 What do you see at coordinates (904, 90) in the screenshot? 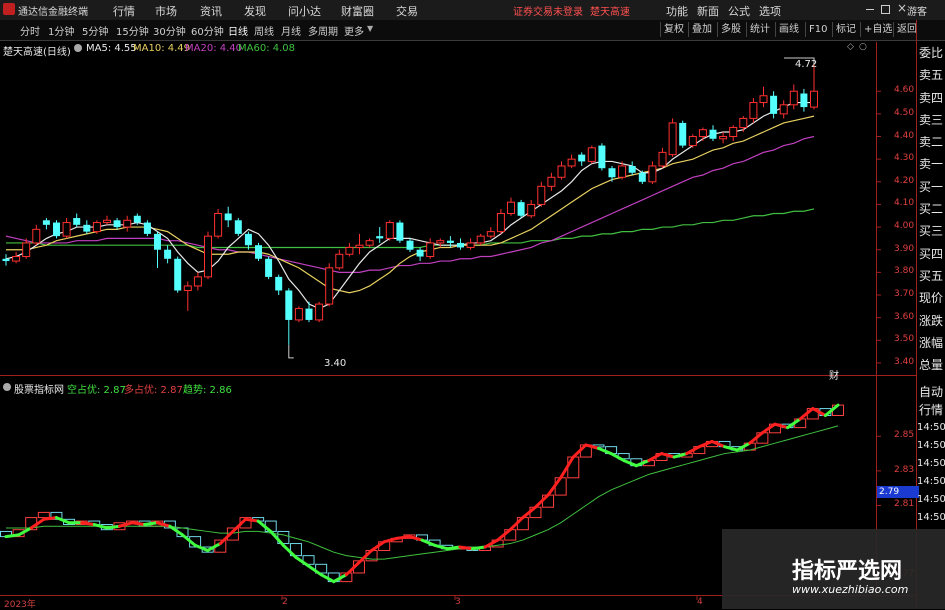
I see `price-tick-label: 4.60` at bounding box center [904, 90].